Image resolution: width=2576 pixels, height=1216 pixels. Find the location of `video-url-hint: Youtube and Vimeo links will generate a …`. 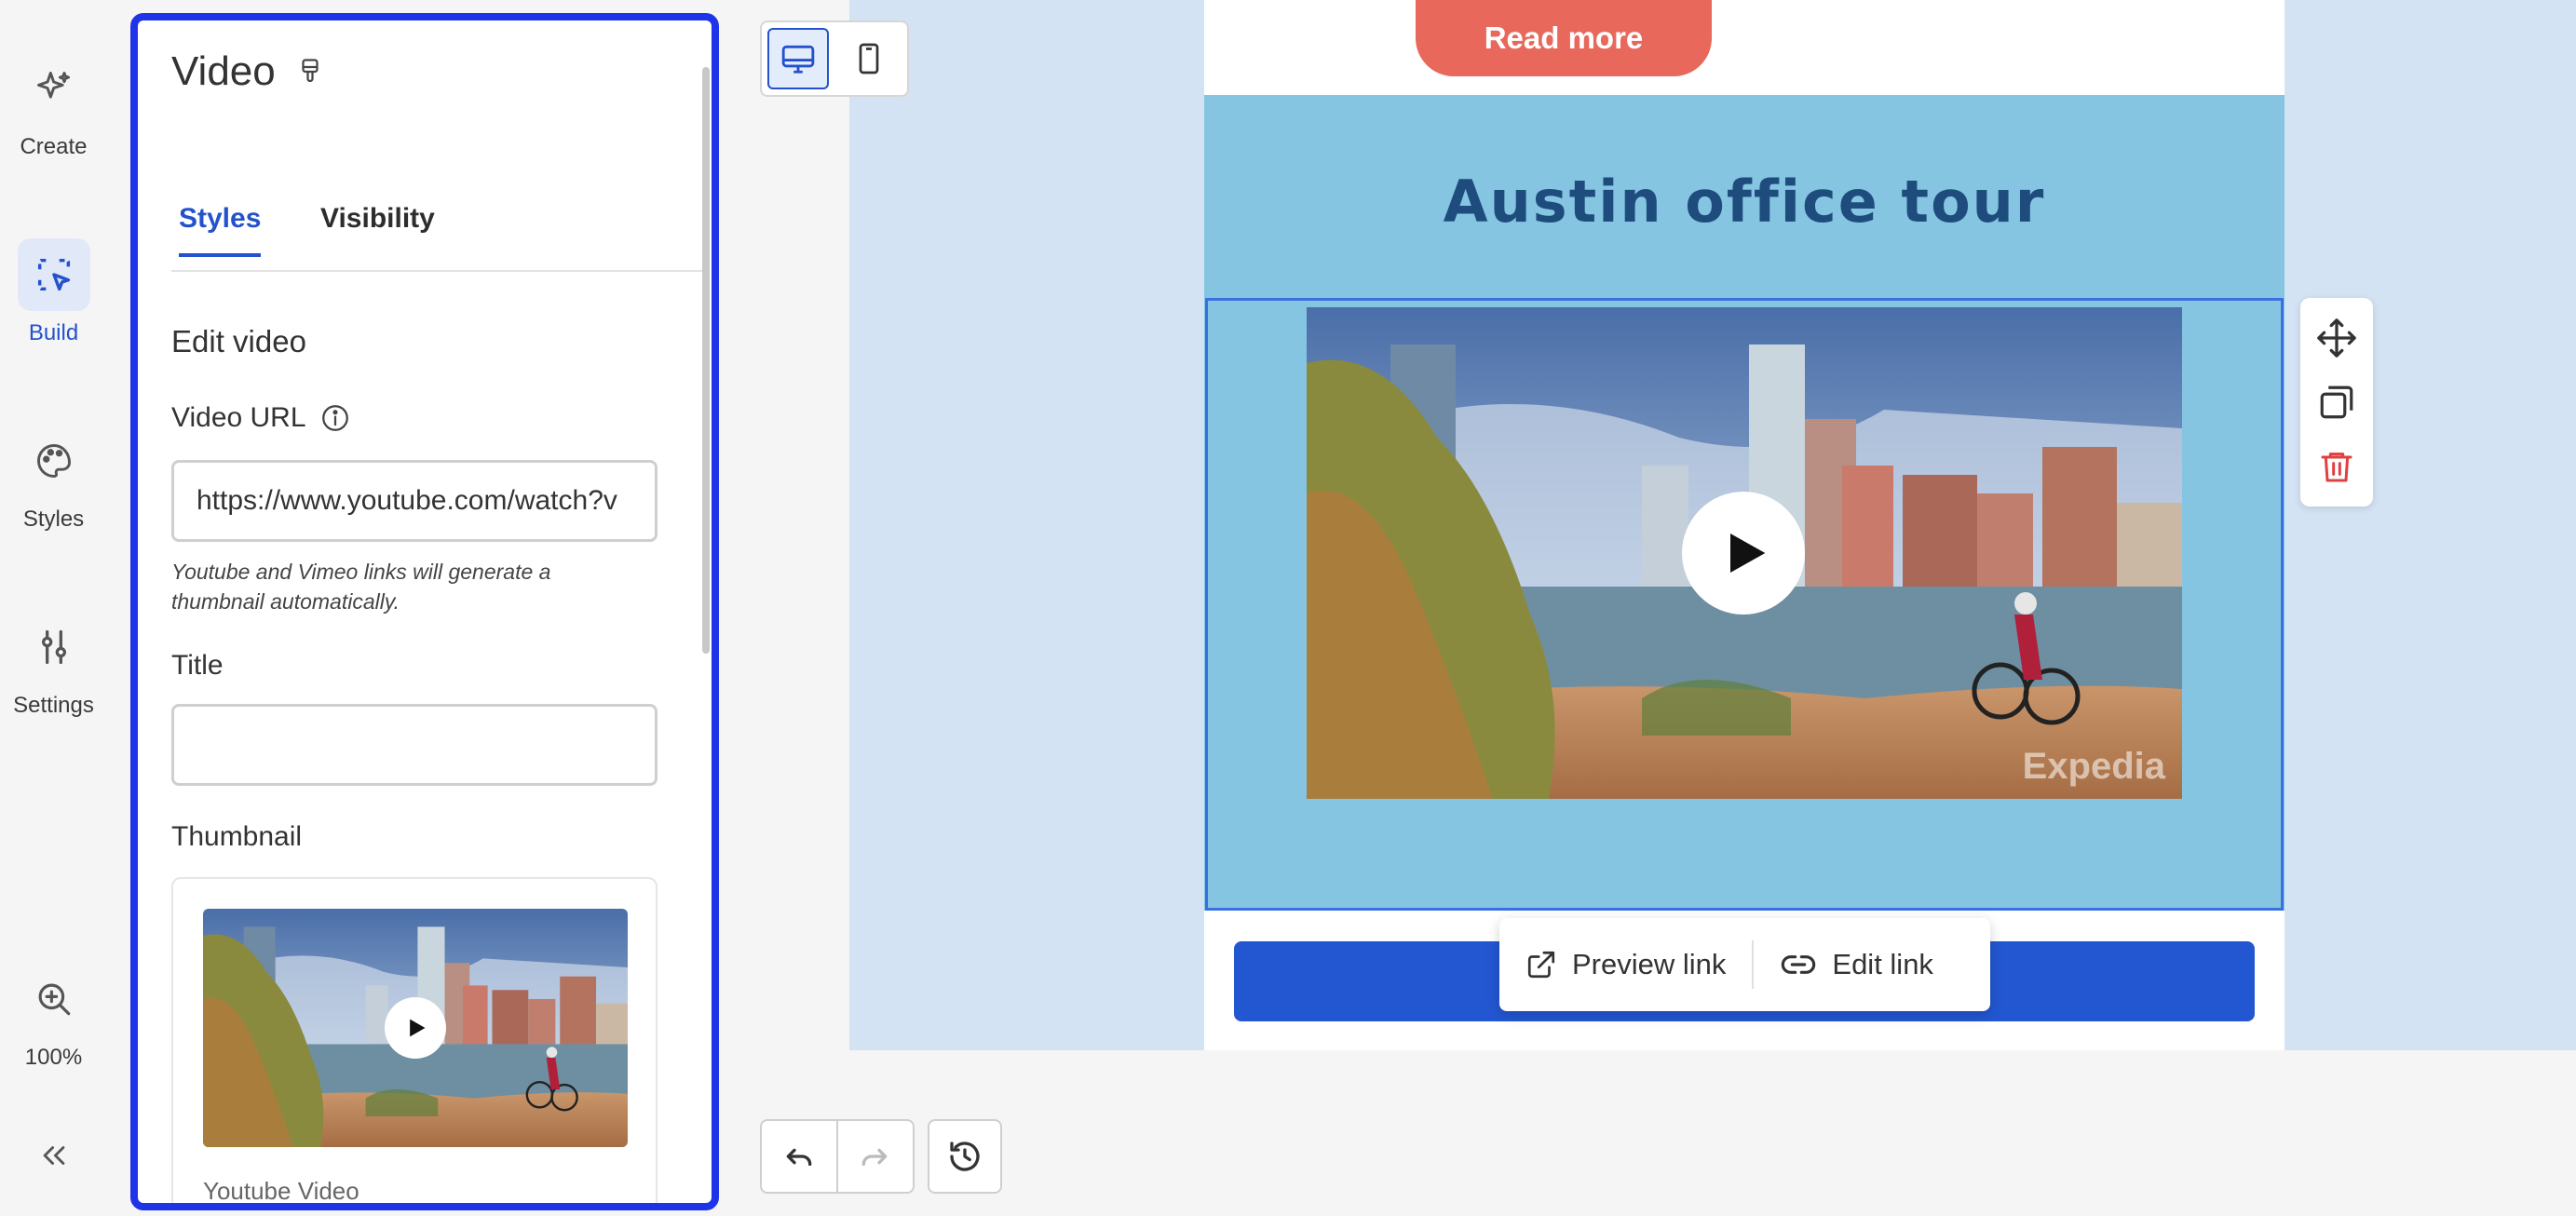

video-url-hint: Youtube and Vimeo links will generate a … is located at coordinates (361, 587).